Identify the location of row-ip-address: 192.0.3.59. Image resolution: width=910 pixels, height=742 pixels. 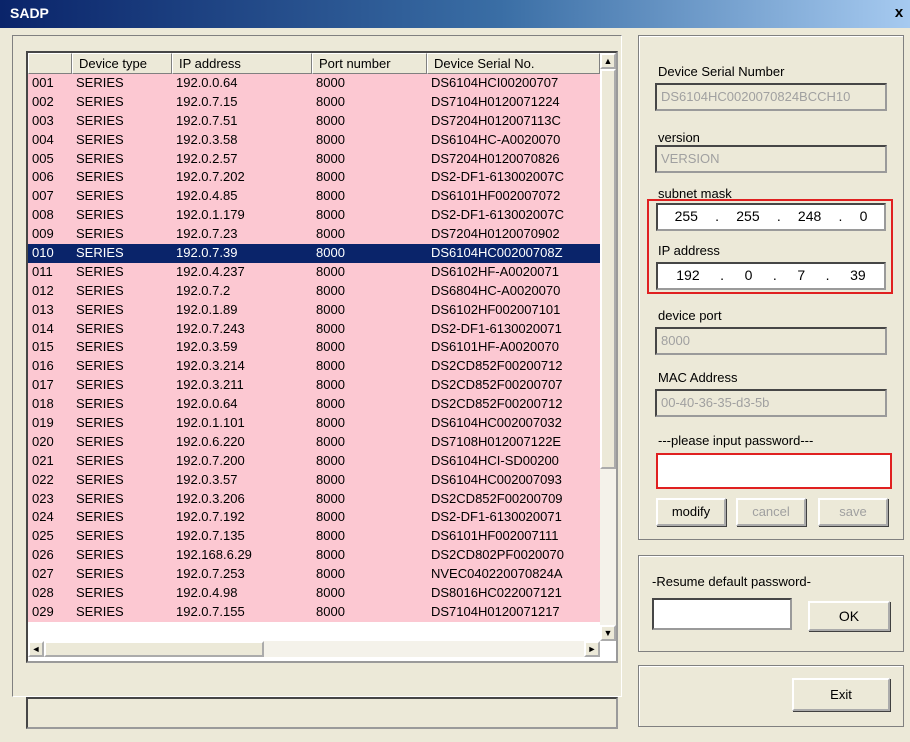
(207, 347).